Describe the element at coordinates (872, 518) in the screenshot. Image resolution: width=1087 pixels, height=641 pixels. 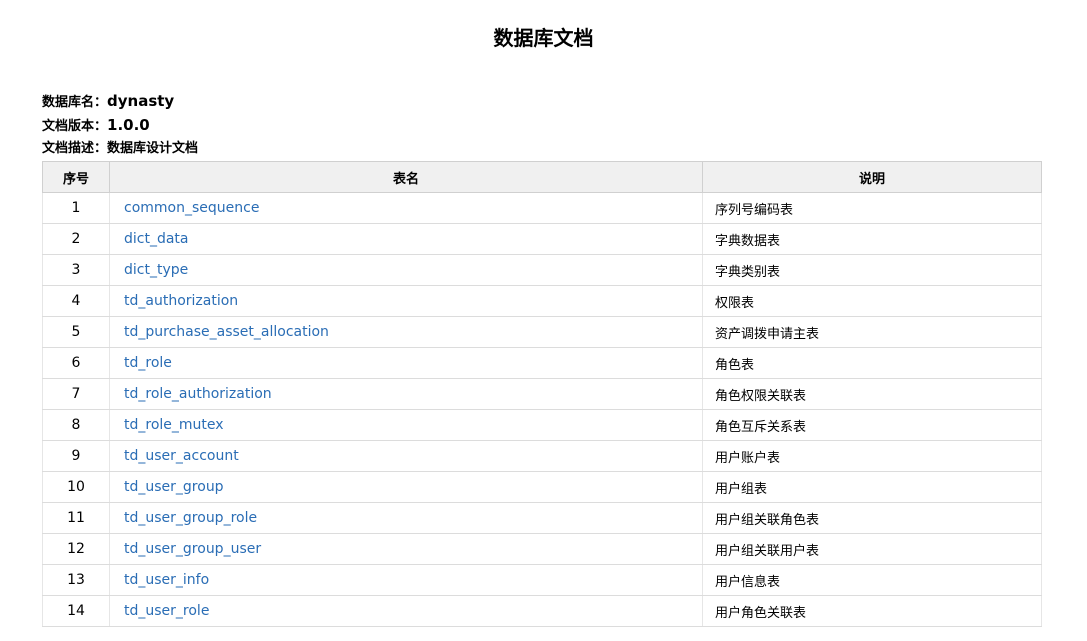
I see `row-description: 用户组关联角色表` at that location.